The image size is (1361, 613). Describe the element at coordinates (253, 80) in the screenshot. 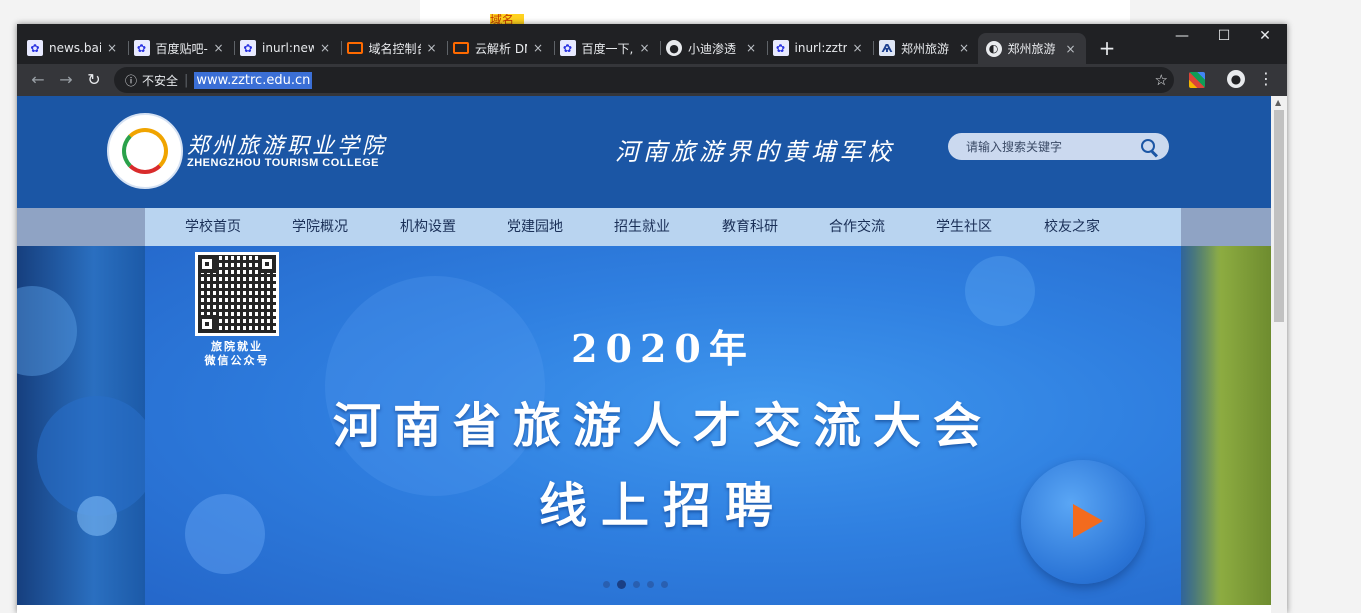

I see `url-text: www.zztrc.edu.cn` at that location.